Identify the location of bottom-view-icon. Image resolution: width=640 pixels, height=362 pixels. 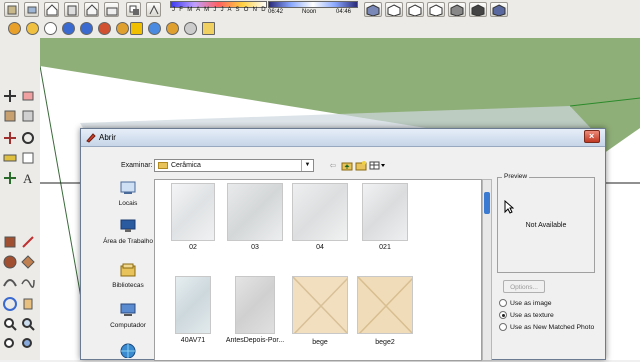
(499, 9).